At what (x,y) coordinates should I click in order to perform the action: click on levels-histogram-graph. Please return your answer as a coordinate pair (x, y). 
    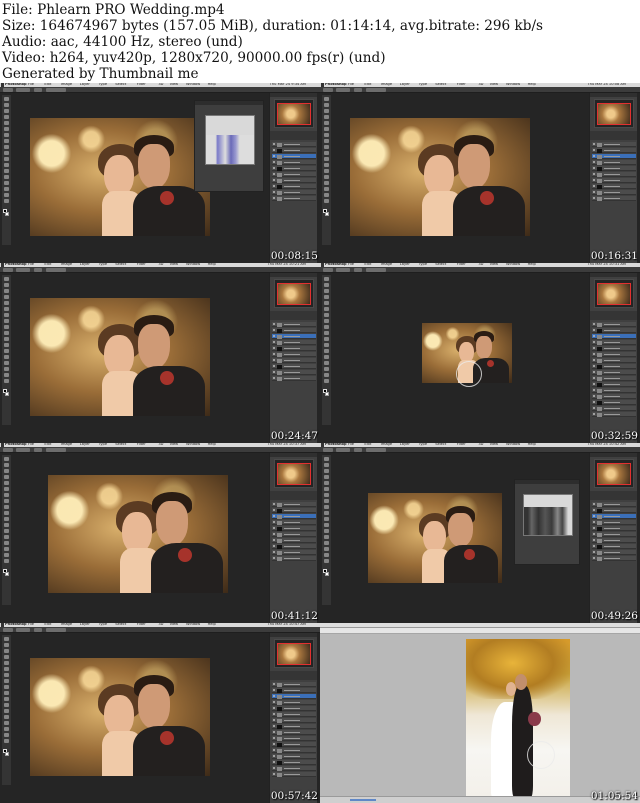
    Looking at the image, I should click on (548, 515).